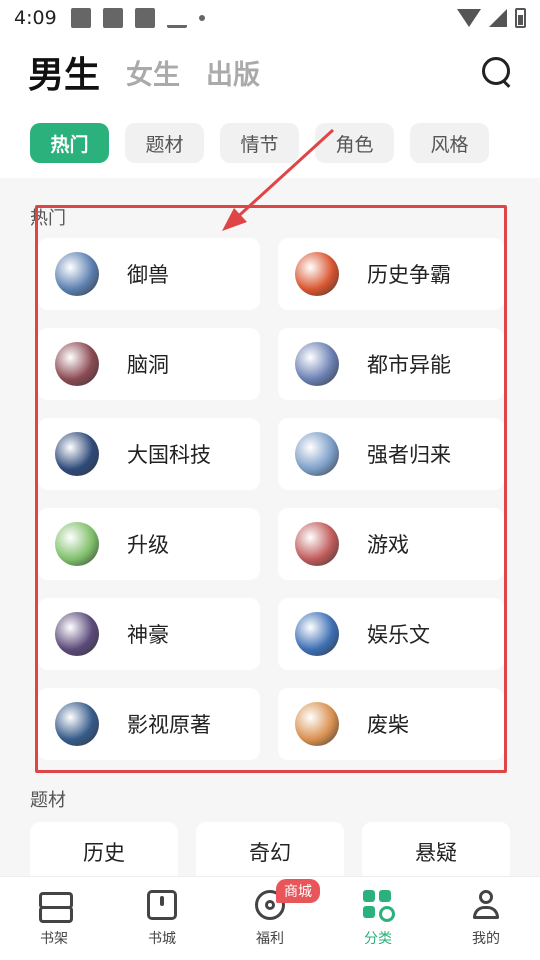  Describe the element at coordinates (35, 18) in the screenshot. I see `status-time: 4:09` at that location.